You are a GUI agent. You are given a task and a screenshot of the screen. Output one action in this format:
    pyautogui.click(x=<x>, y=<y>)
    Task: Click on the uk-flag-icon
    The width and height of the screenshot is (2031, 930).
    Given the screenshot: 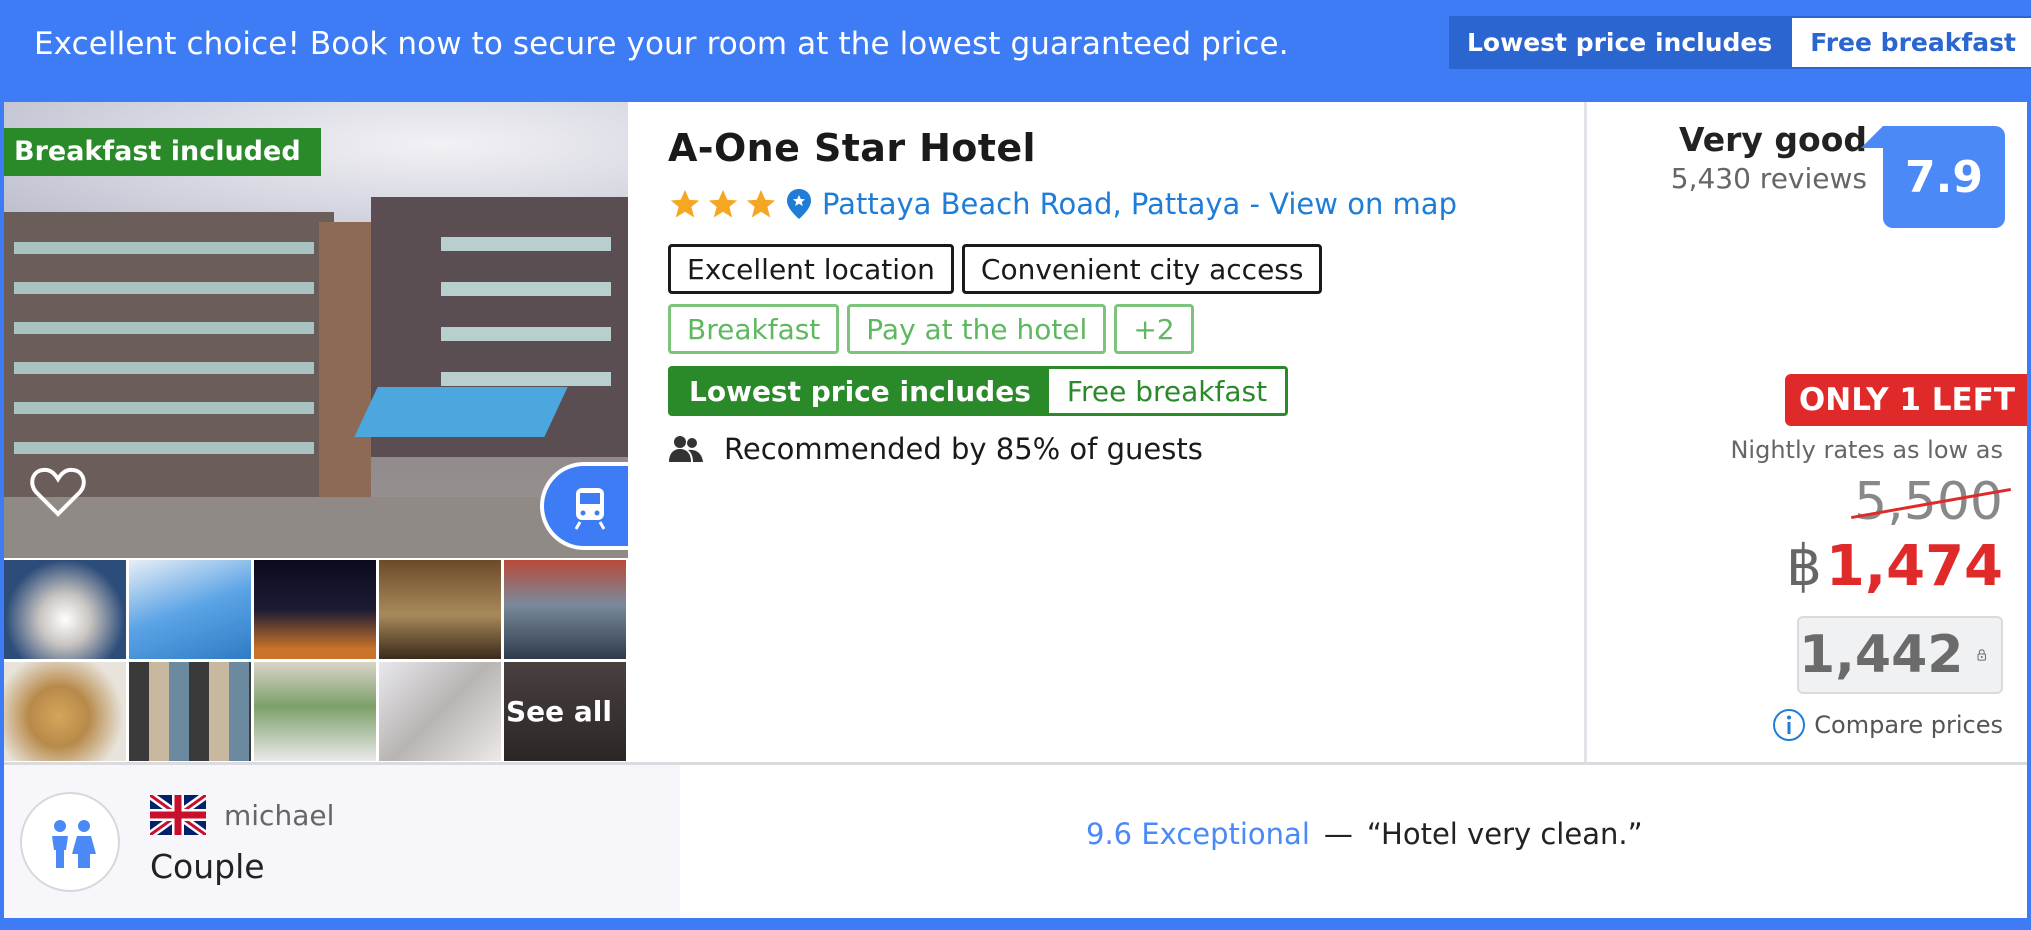 What is the action you would take?
    pyautogui.click(x=178, y=815)
    